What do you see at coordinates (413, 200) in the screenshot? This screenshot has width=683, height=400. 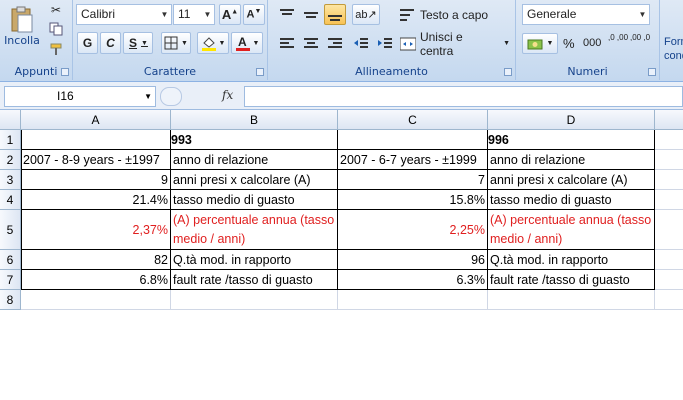 I see `cell-c4: 15.8%` at bounding box center [413, 200].